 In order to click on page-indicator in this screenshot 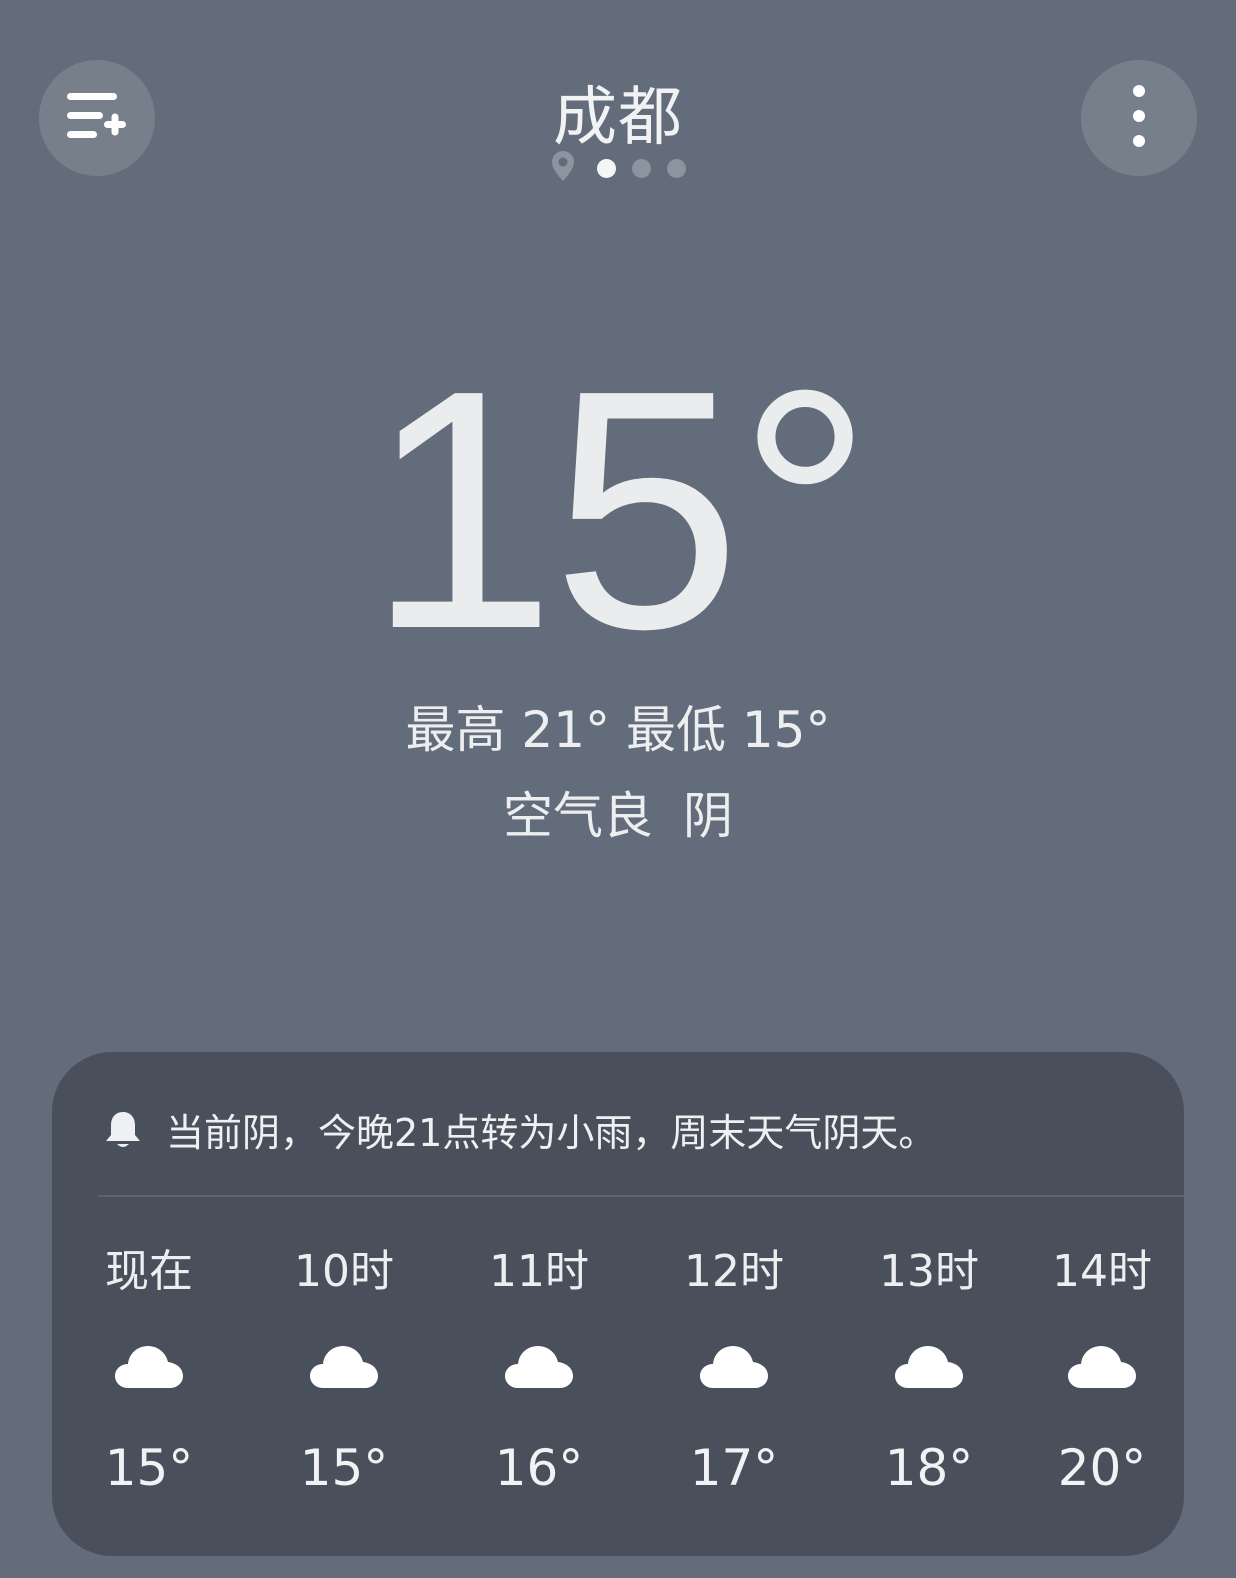, I will do `click(618, 168)`.